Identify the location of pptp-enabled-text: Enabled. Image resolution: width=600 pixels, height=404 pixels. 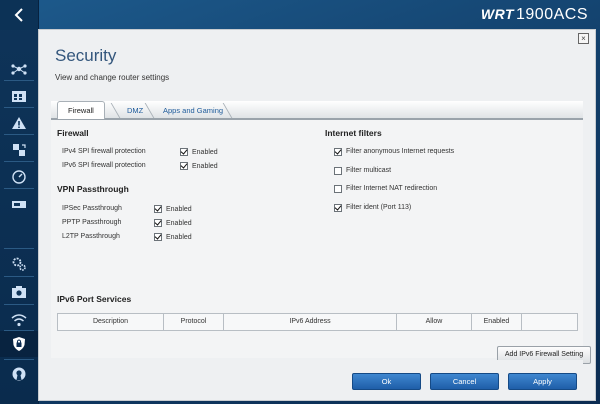
(179, 223).